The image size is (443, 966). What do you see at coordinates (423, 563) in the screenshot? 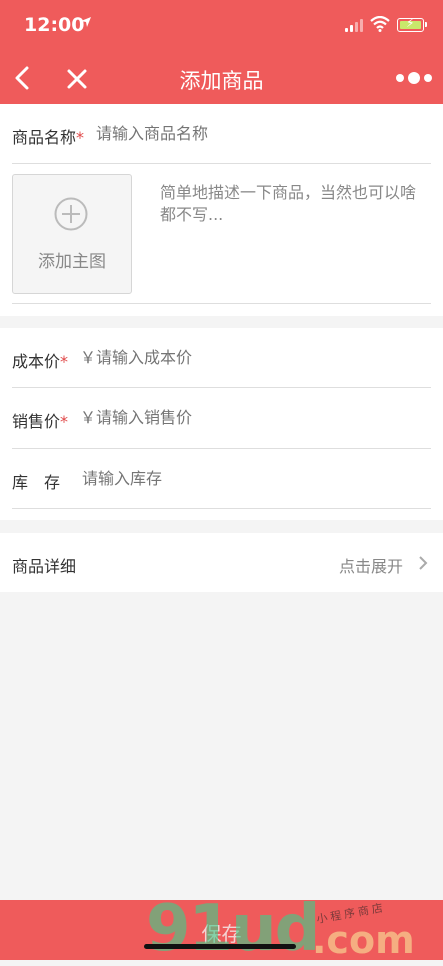
I see `chevron-right-icon` at bounding box center [423, 563].